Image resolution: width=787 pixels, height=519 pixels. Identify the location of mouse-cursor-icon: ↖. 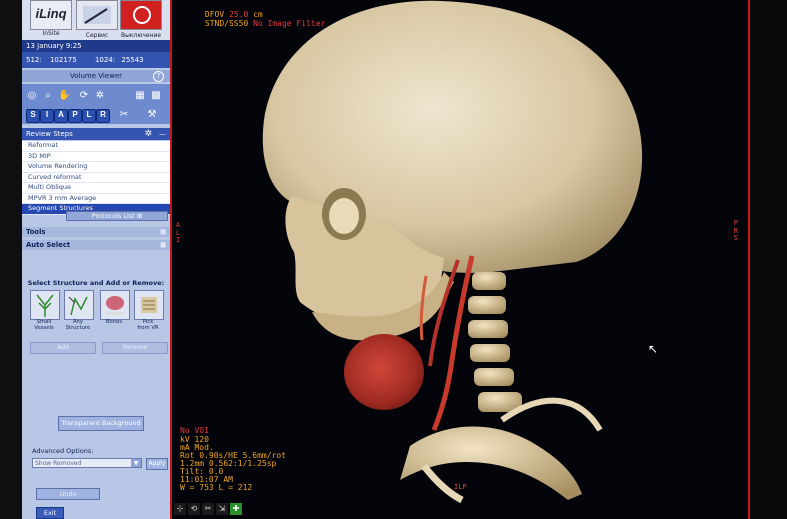
(653, 349).